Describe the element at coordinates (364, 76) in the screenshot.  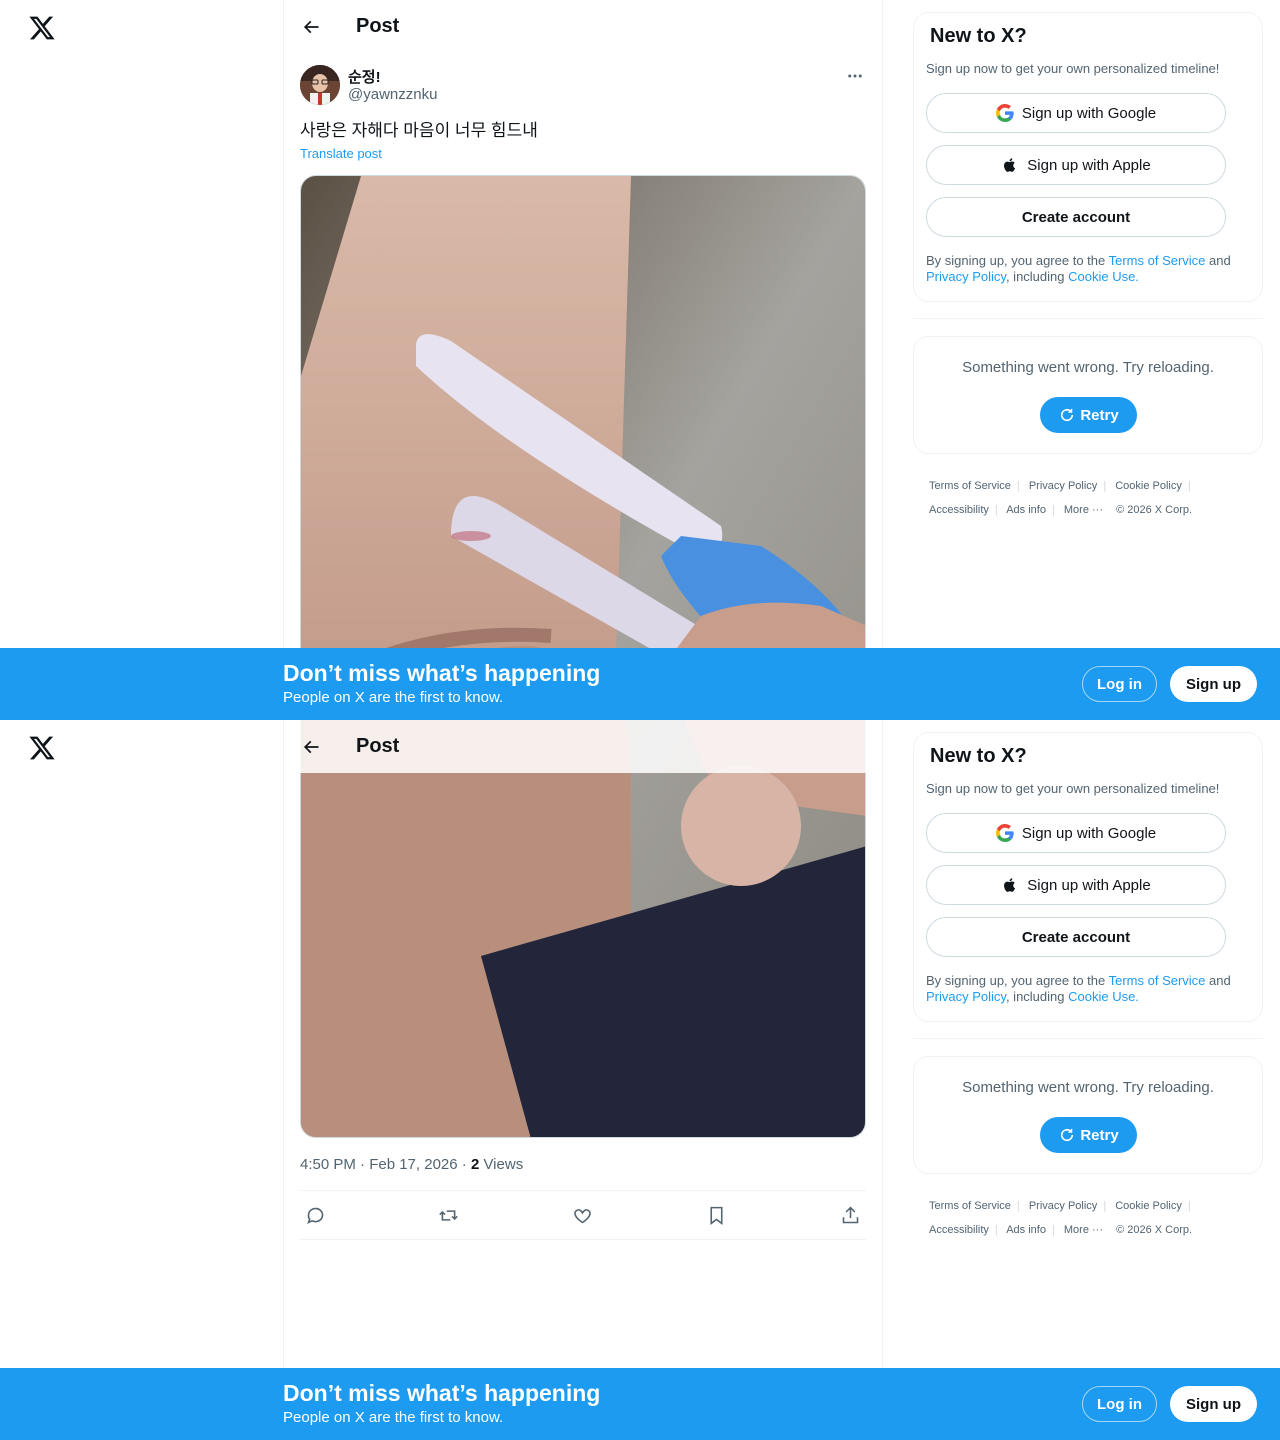
I see `display-name: 순정!` at that location.